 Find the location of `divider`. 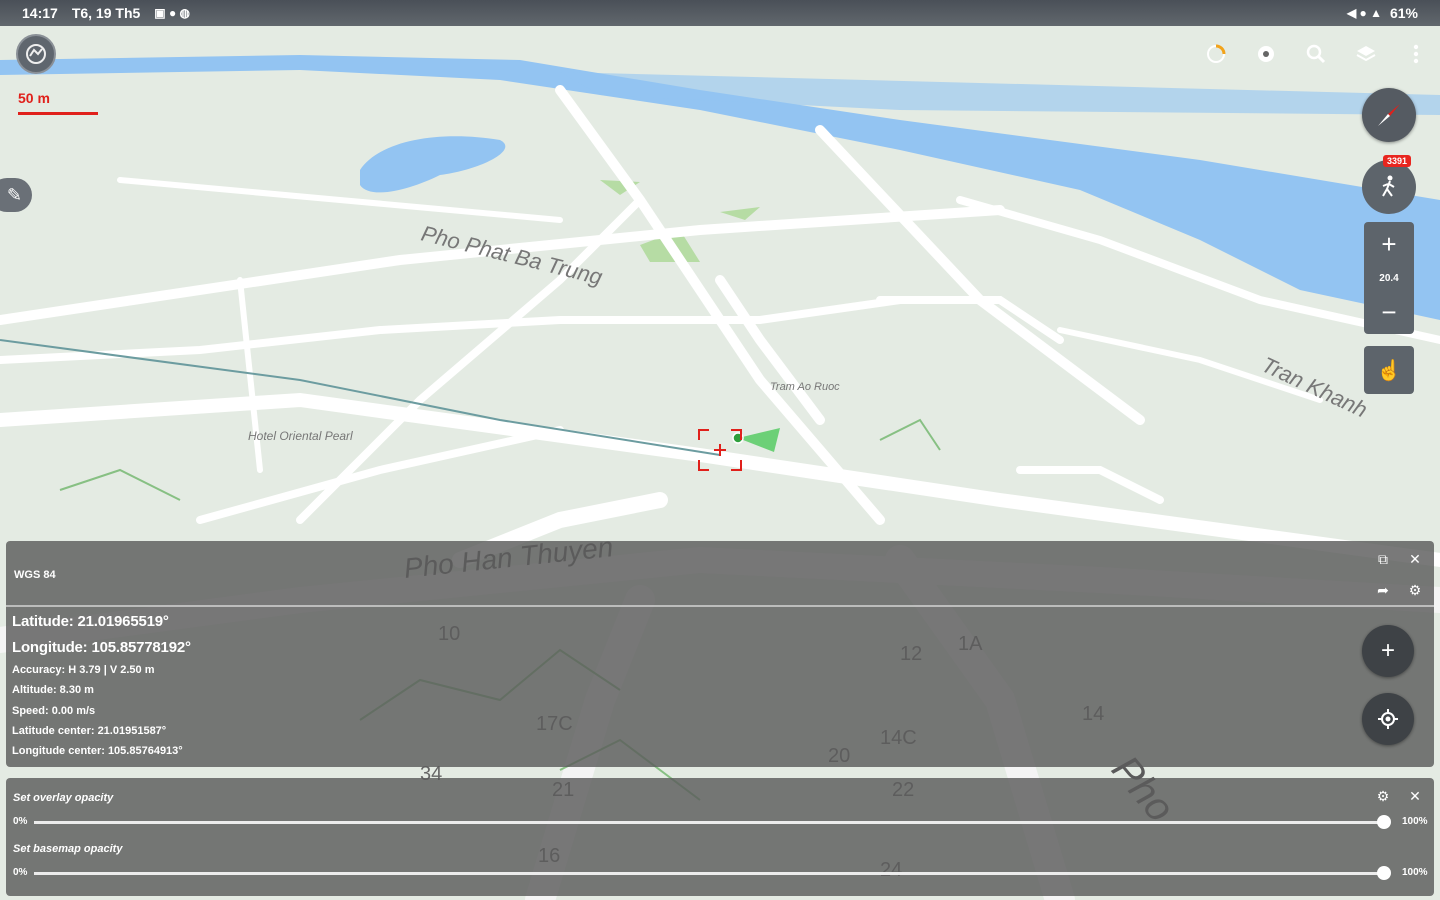

divider is located at coordinates (720, 606).